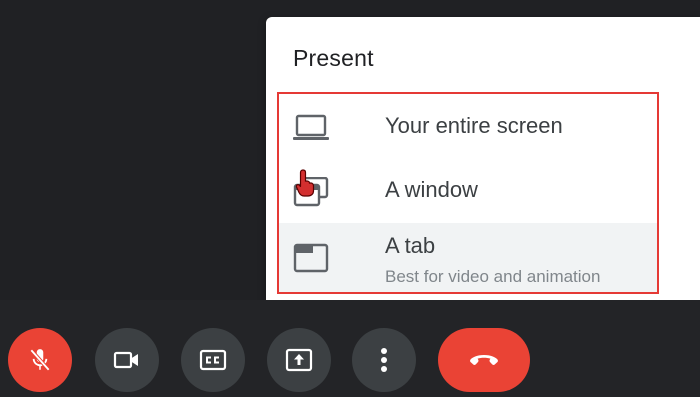 This screenshot has width=700, height=397. I want to click on present-to-all-icon, so click(299, 360).